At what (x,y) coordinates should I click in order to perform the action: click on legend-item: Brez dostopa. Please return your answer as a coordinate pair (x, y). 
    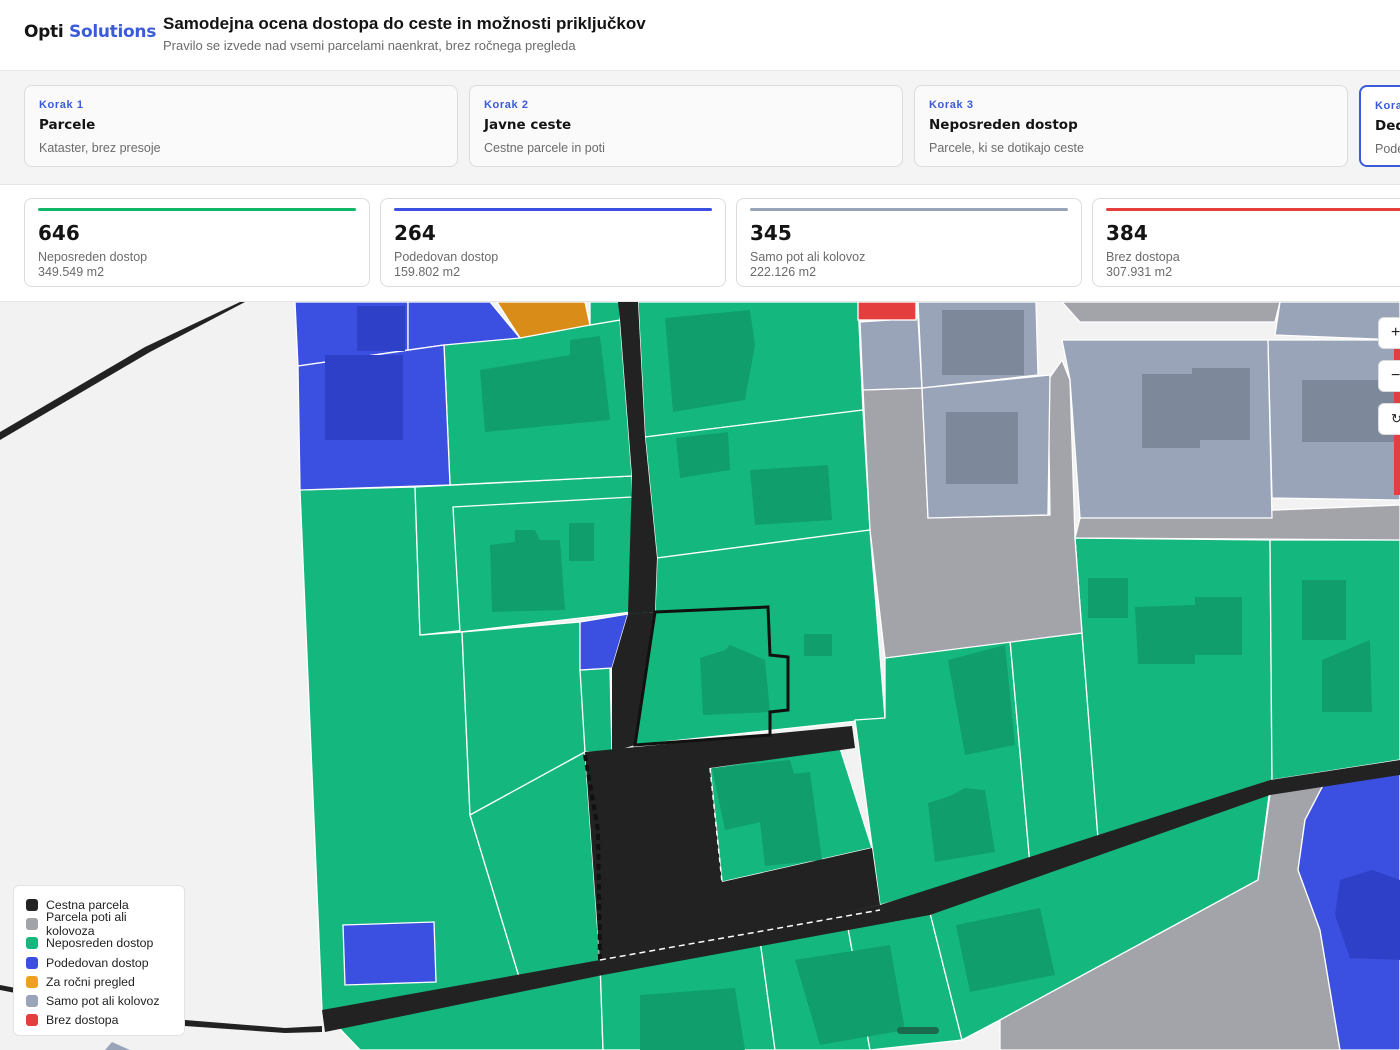
    Looking at the image, I should click on (99, 1020).